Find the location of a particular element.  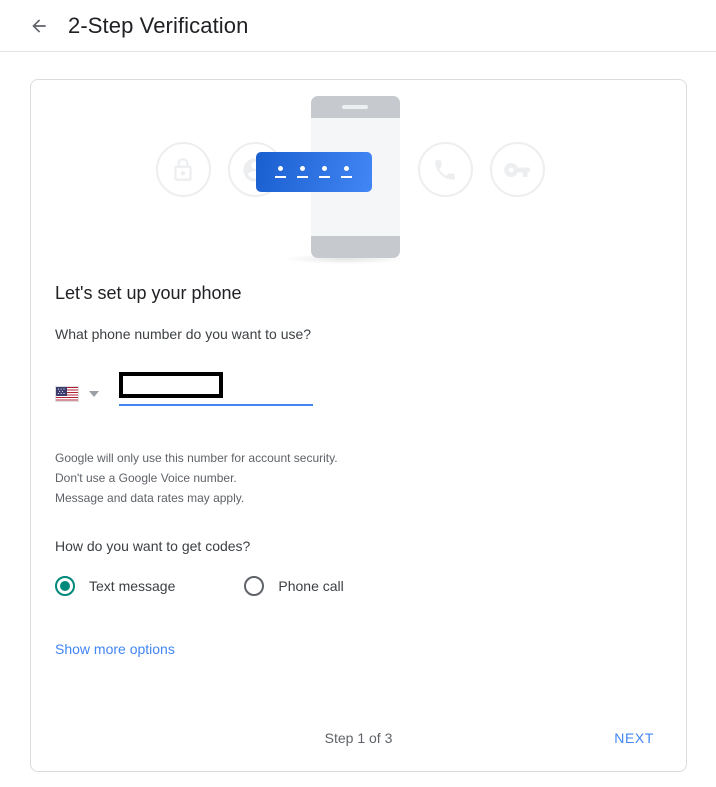

radio-label-phone-call: Phone call is located at coordinates (311, 586).